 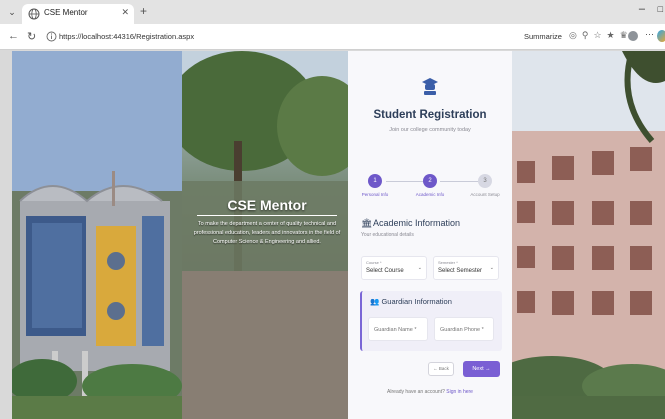 What do you see at coordinates (430, 86) in the screenshot?
I see `graduation-cap-icon` at bounding box center [430, 86].